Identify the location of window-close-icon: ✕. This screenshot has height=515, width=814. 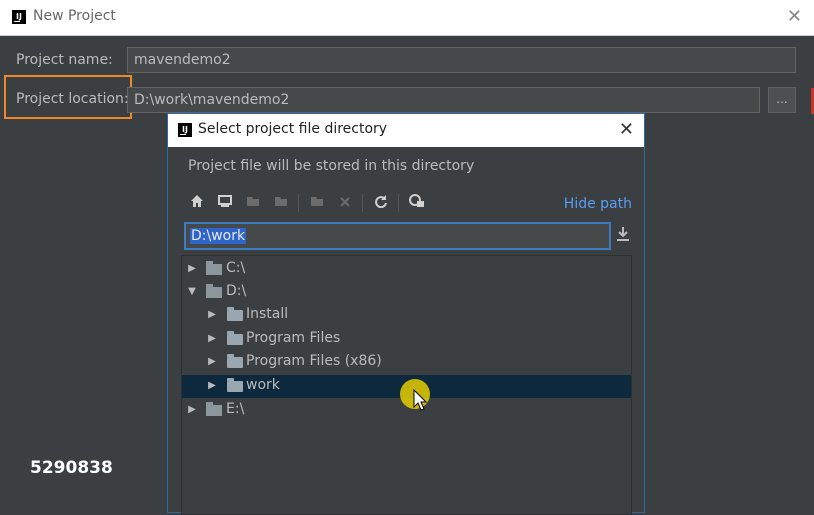
(794, 17).